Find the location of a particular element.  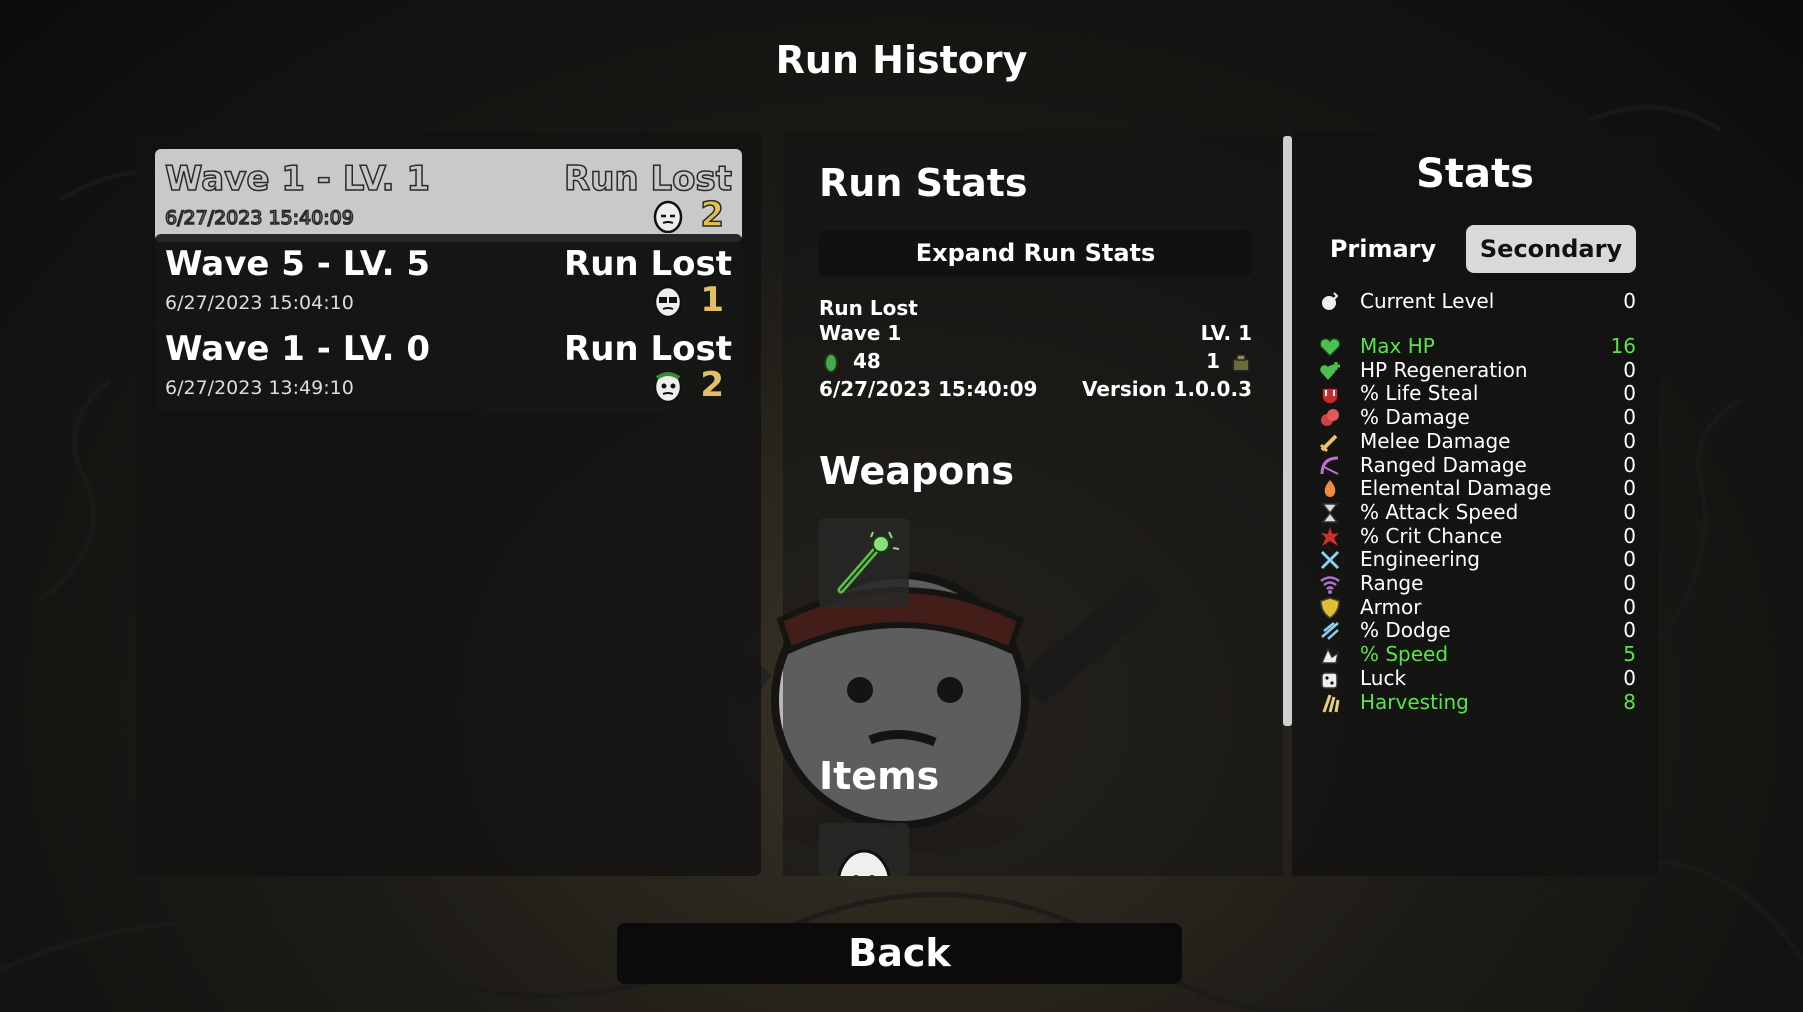

stat-row-elemental: Elemental Damage 0 is located at coordinates (1477, 489).